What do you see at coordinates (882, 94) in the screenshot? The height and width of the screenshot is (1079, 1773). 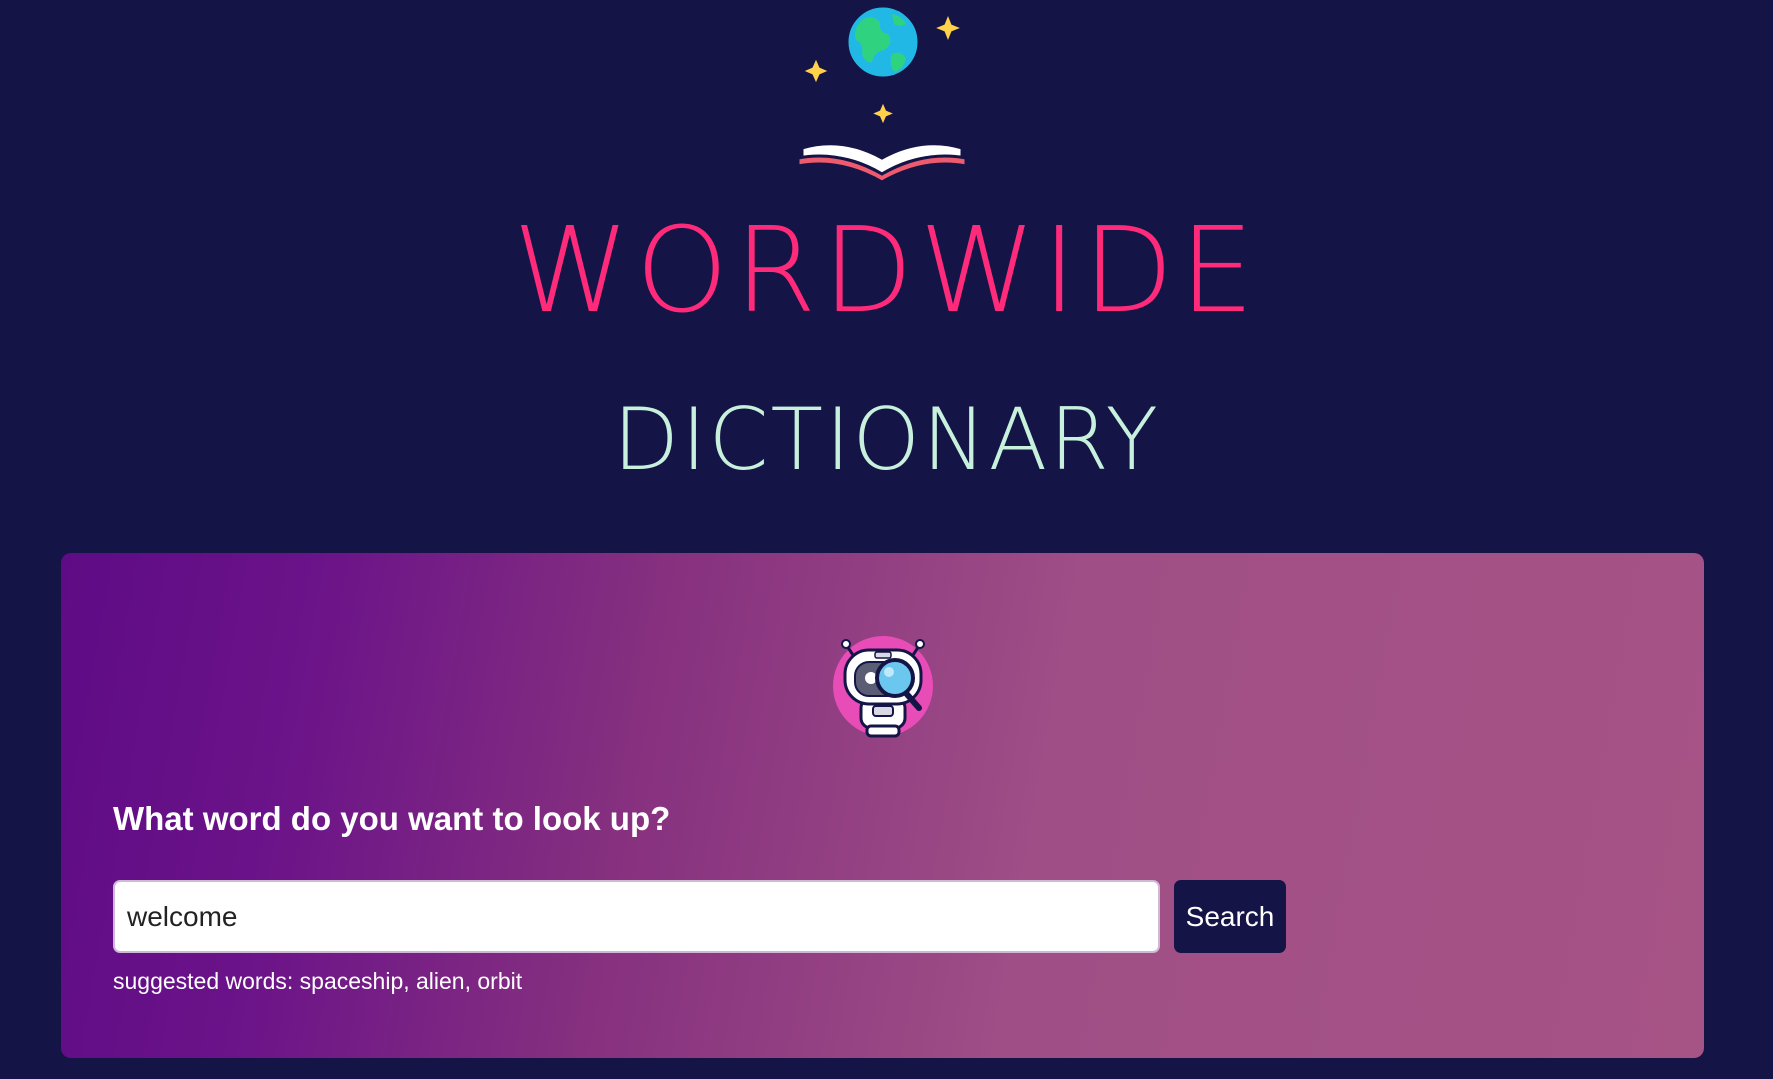 I see `book-globe-icon` at bounding box center [882, 94].